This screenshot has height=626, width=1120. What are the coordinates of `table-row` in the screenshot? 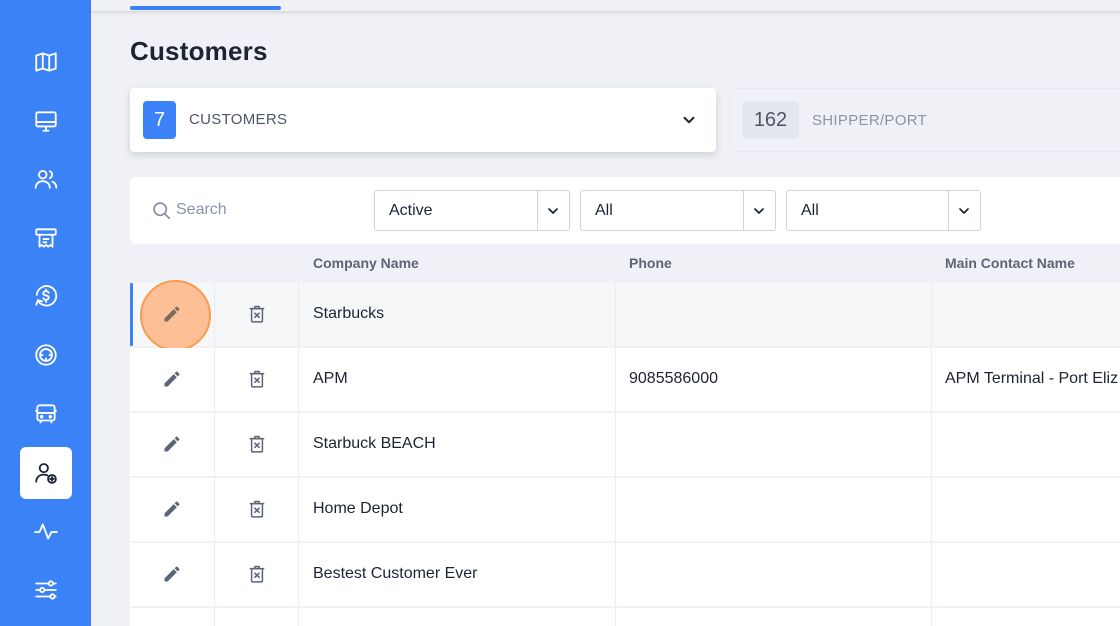 It's located at (625, 617).